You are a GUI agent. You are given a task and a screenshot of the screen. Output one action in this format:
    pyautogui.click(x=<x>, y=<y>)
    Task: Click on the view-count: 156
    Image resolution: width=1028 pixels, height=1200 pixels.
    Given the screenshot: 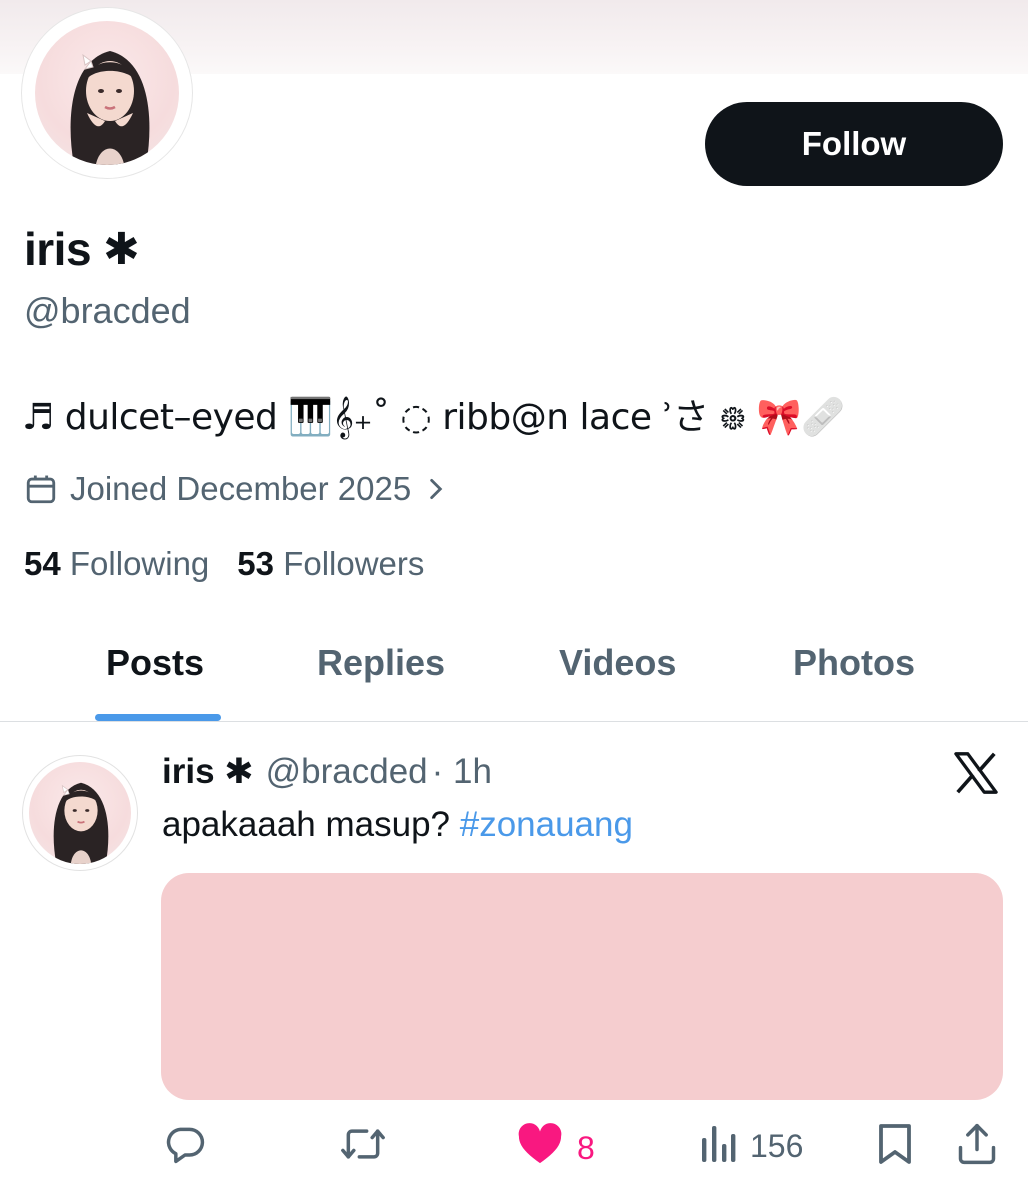 What is the action you would take?
    pyautogui.click(x=777, y=1145)
    